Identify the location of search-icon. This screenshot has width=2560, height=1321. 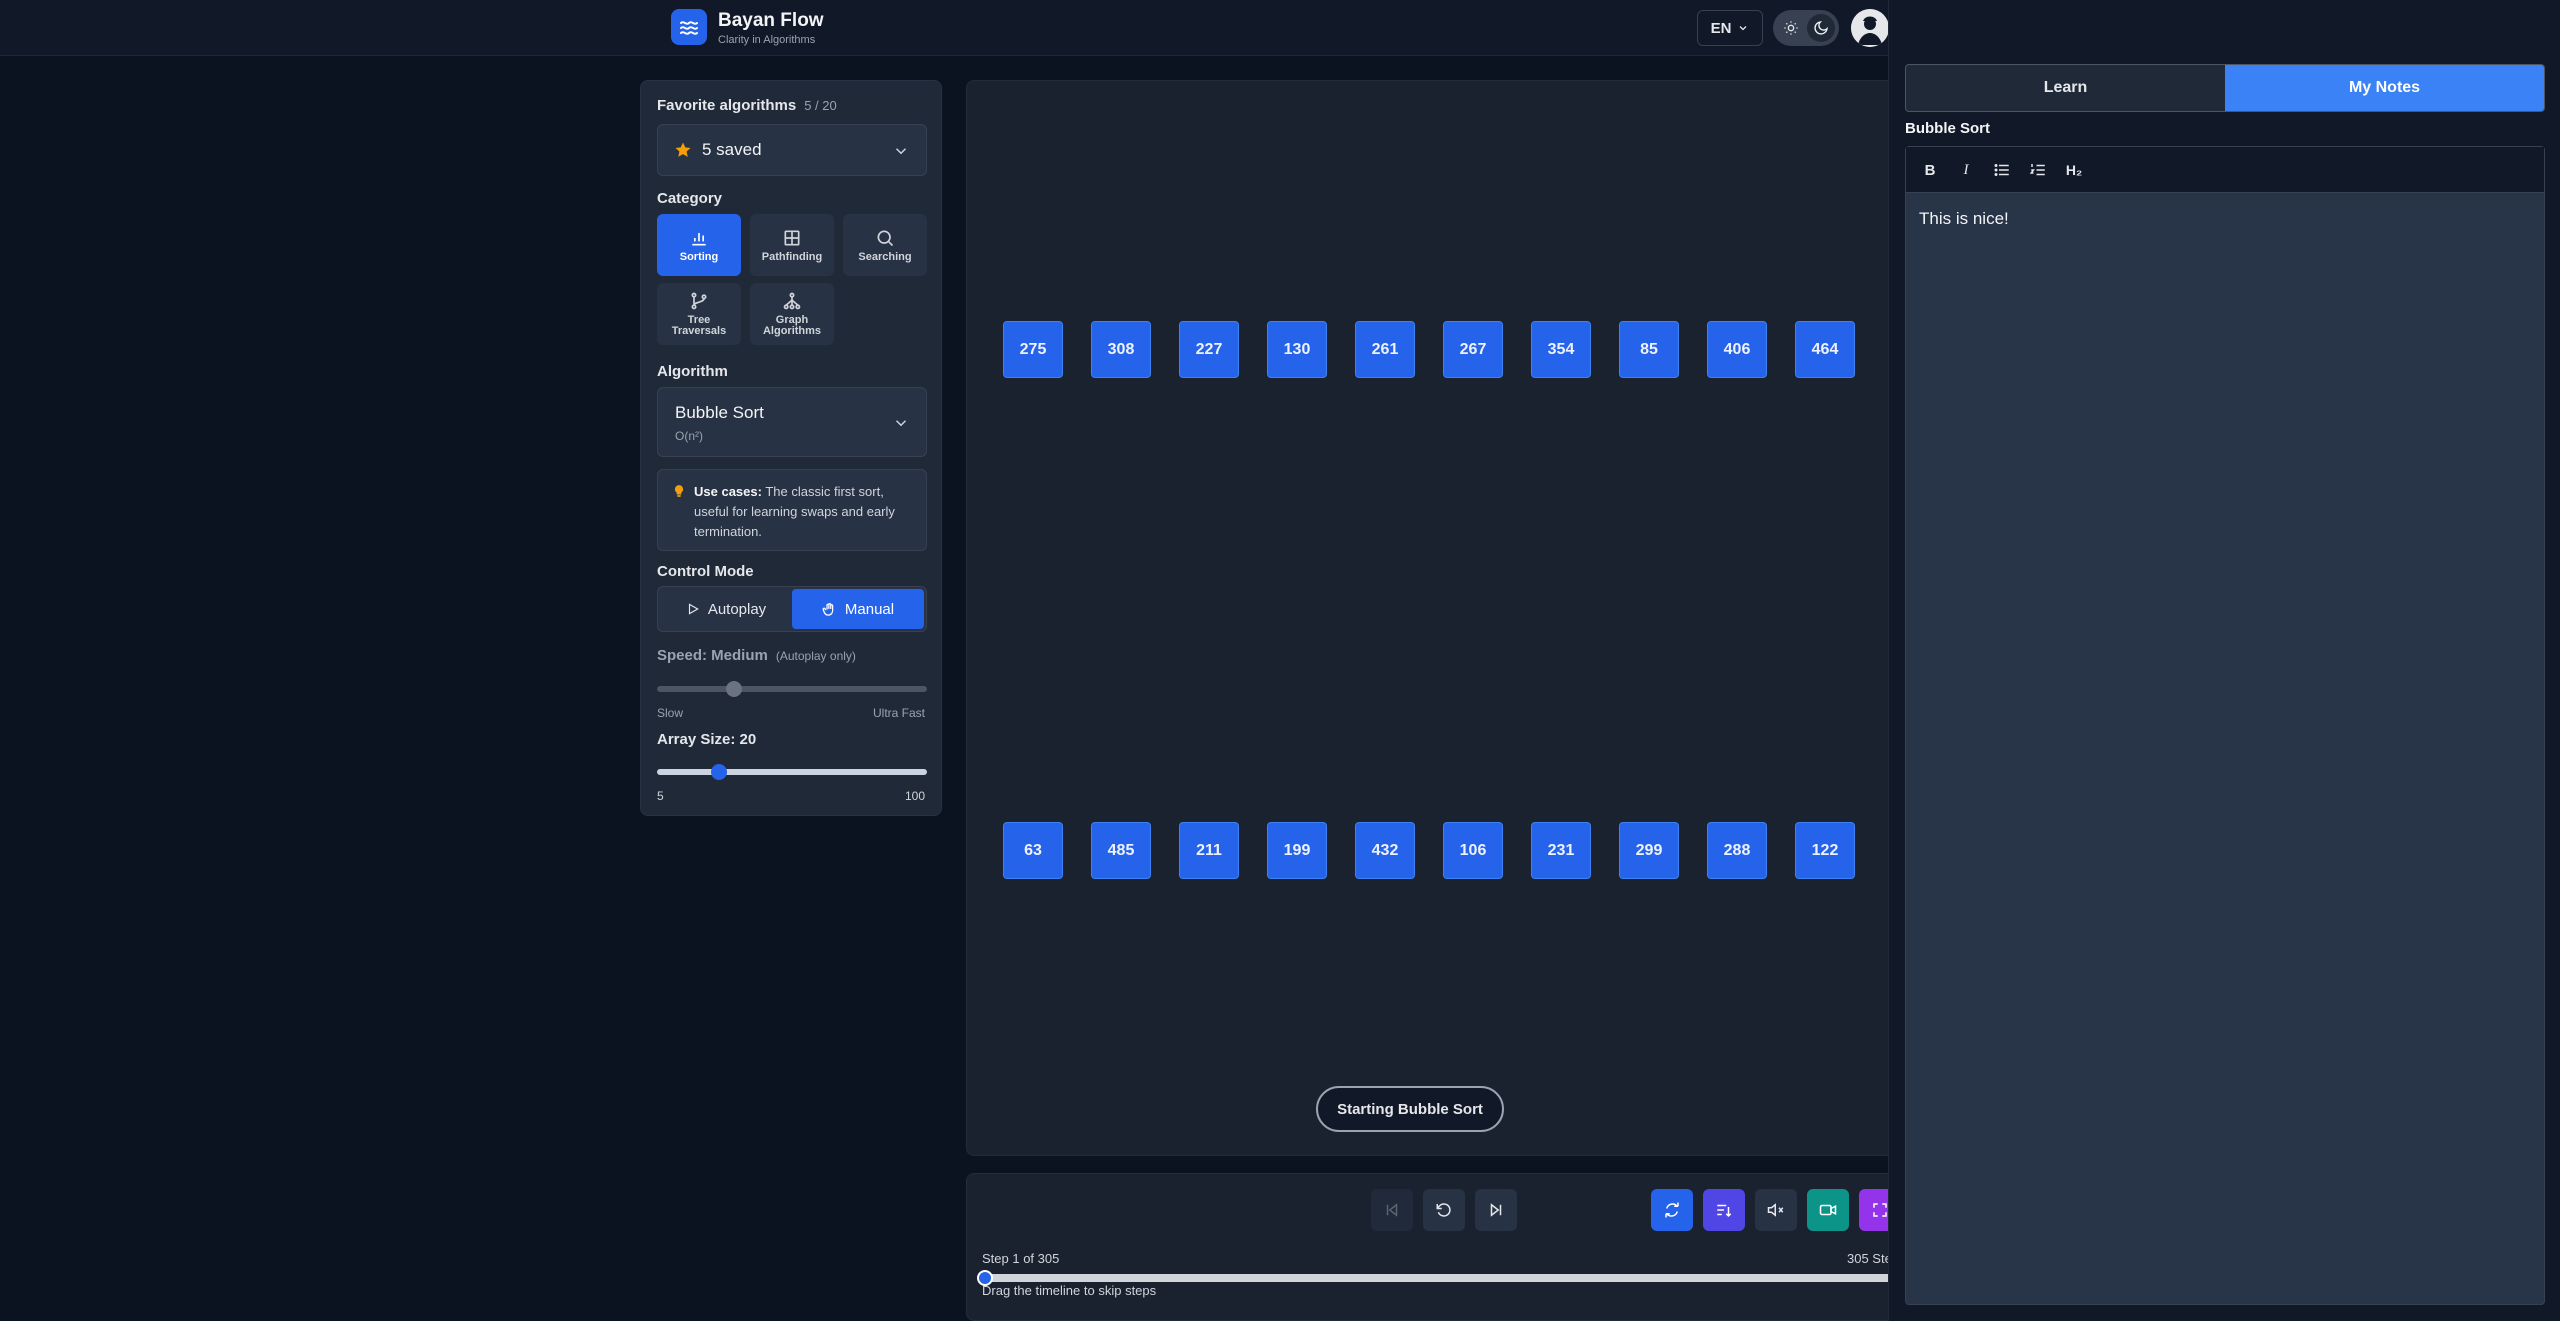
(885, 238).